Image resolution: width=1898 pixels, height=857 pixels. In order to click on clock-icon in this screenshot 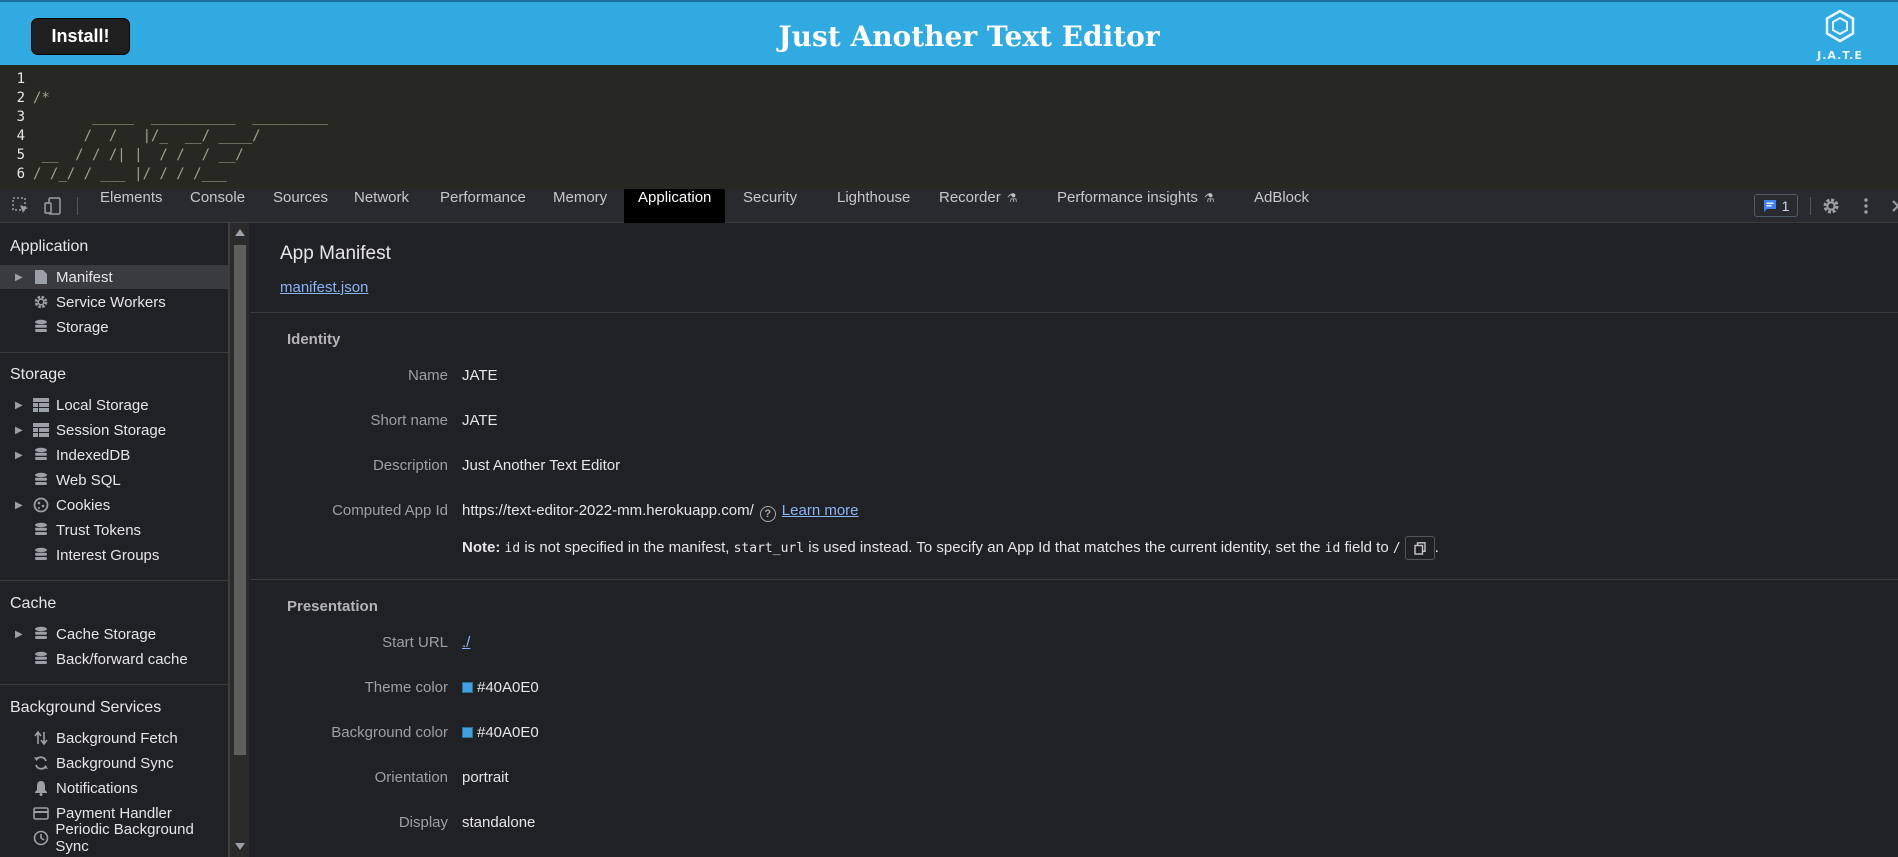, I will do `click(41, 838)`.